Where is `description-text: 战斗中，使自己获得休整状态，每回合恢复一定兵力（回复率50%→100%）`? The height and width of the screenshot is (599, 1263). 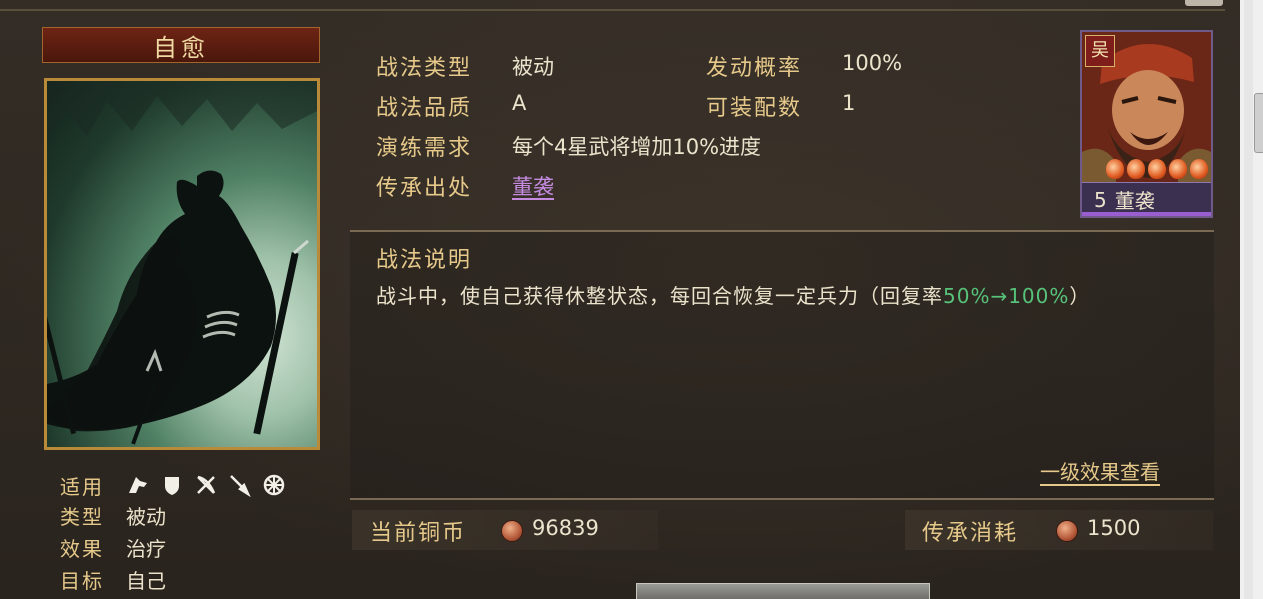
description-text: 战斗中，使自己获得休整状态，每回合恢复一定兵力（回复率50%→100%） is located at coordinates (733, 294).